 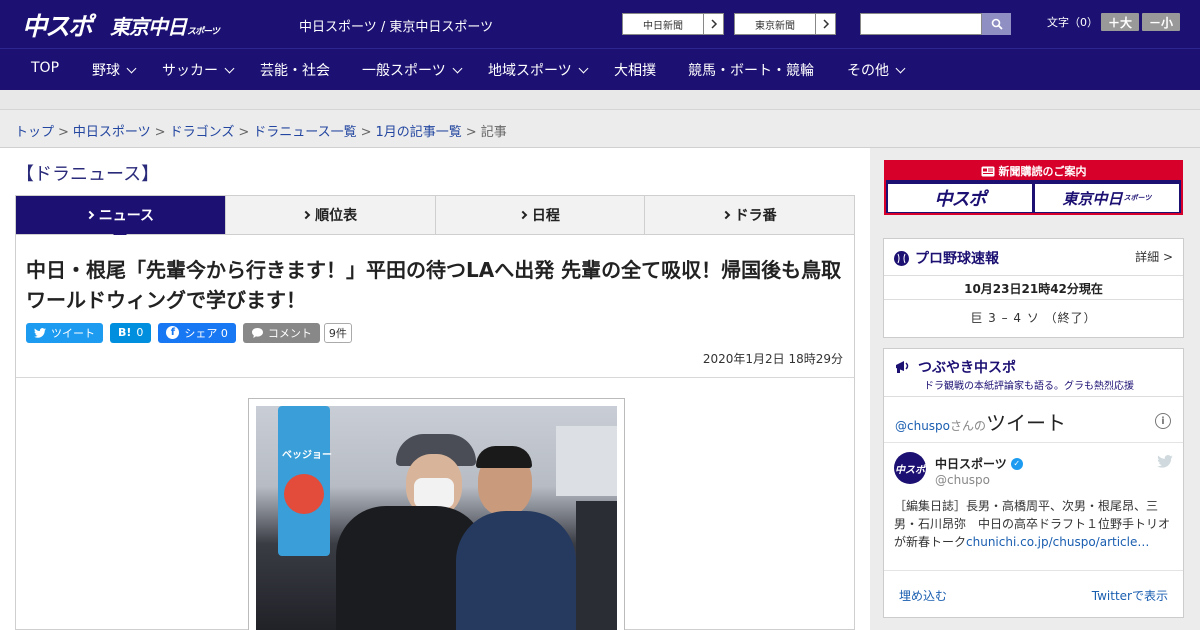 What do you see at coordinates (1029, 386) in the screenshot?
I see `twitter-widget-subtitle: ドラ観戦の本紙評論家も語る。グラも熱烈応援` at bounding box center [1029, 386].